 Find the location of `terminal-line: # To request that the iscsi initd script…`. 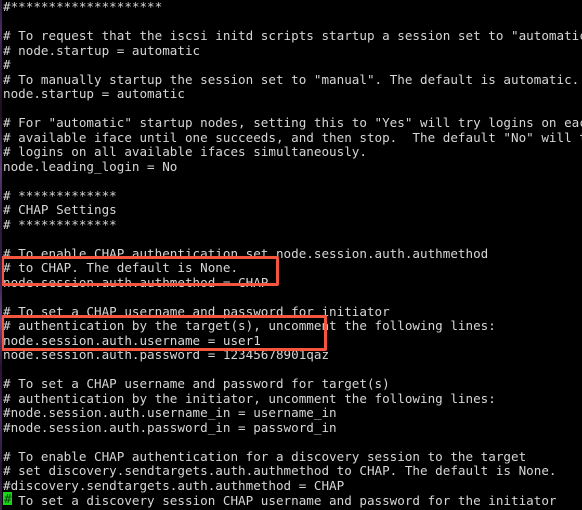

terminal-line: # To request that the iscsi initd script… is located at coordinates (292, 35).